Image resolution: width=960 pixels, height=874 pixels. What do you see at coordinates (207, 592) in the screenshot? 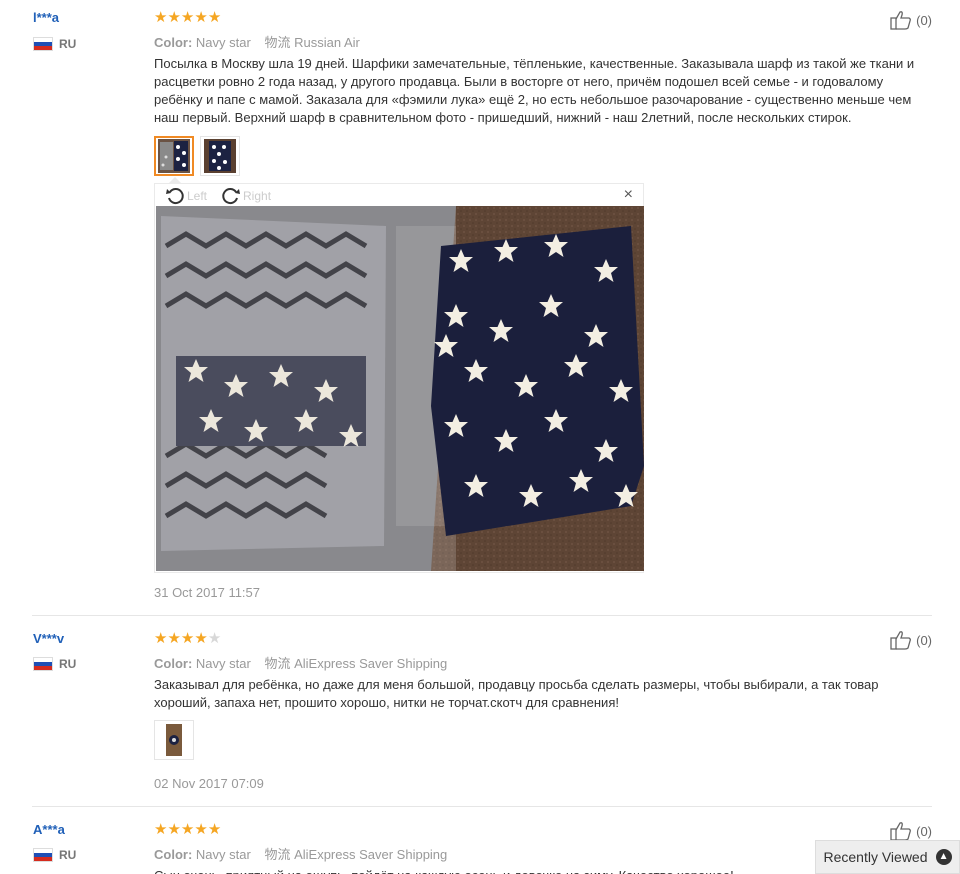
I see `review-date: 31 Oct 2017 11:57` at bounding box center [207, 592].